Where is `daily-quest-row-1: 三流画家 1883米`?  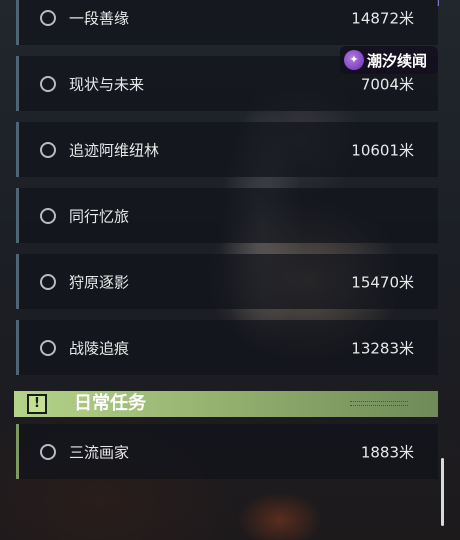
daily-quest-row-1: 三流画家 1883米 is located at coordinates (227, 451).